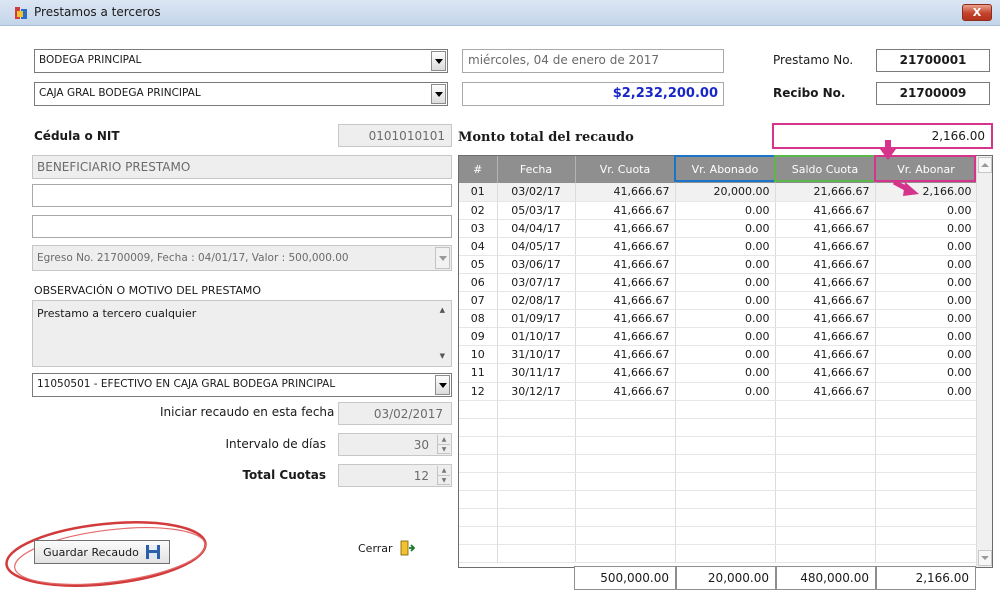 The height and width of the screenshot is (606, 1000). I want to click on id-input: 0101010101, so click(395, 135).